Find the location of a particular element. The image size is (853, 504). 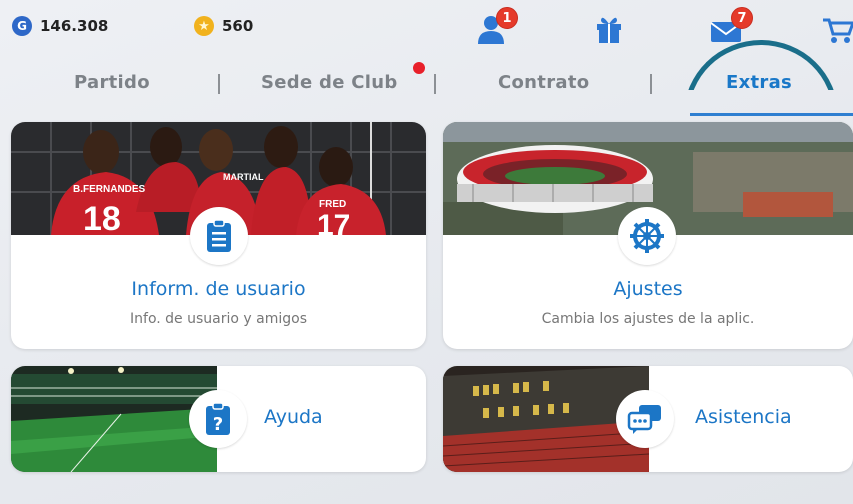

settings-icon-button is located at coordinates (647, 236).